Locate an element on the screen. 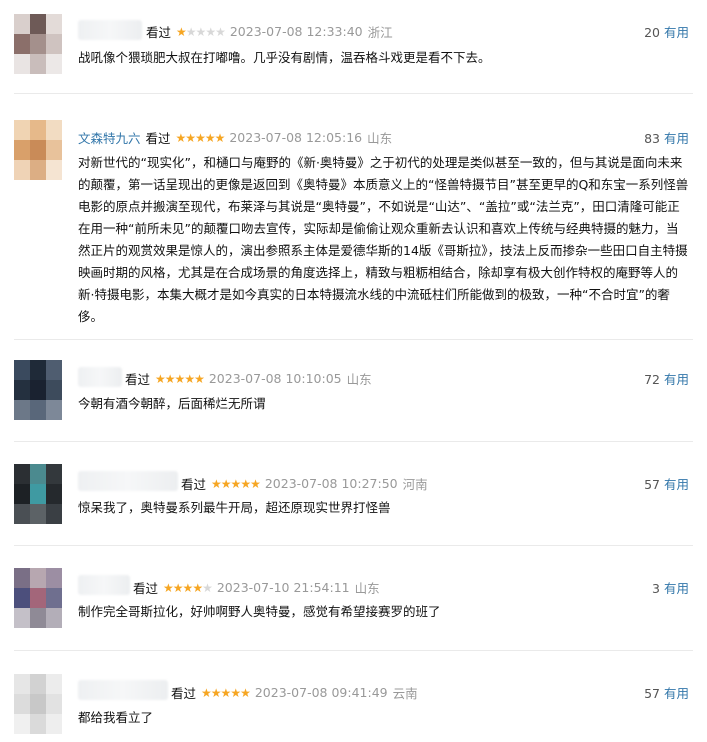  review-meta: 看过 ★ ★ ★ ★ ★ 2023-07-10 21:54:11 山东 is located at coordinates (256, 587).